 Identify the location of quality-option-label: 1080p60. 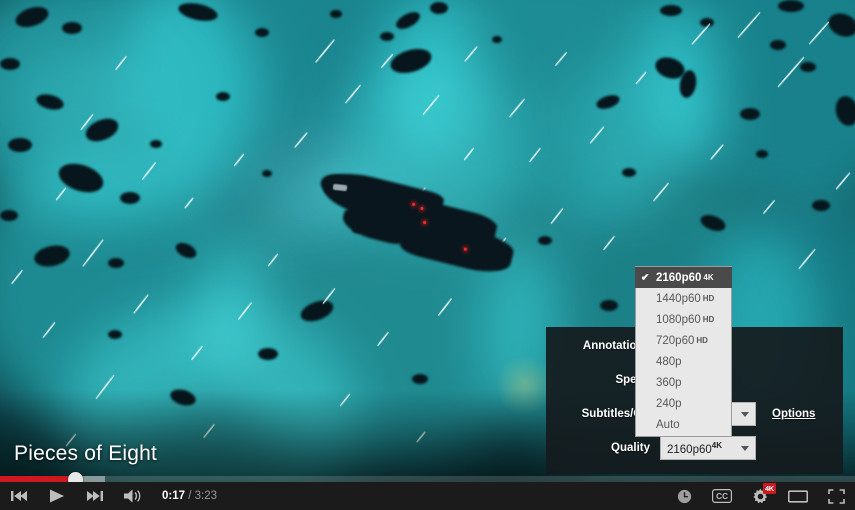
(678, 319).